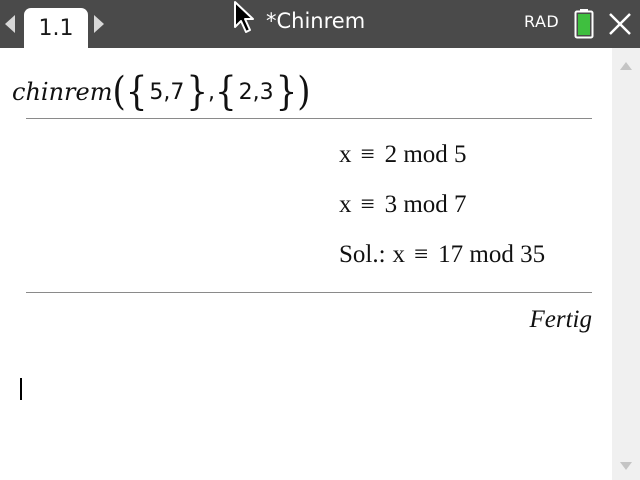 The width and height of the screenshot is (640, 480). I want to click on output-line: x ≡ 3 mod 7, so click(403, 205).